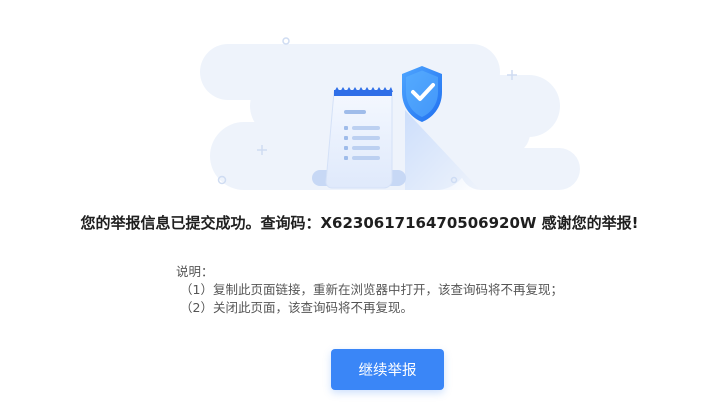 This screenshot has height=411, width=719. I want to click on document-icon, so click(359, 138).